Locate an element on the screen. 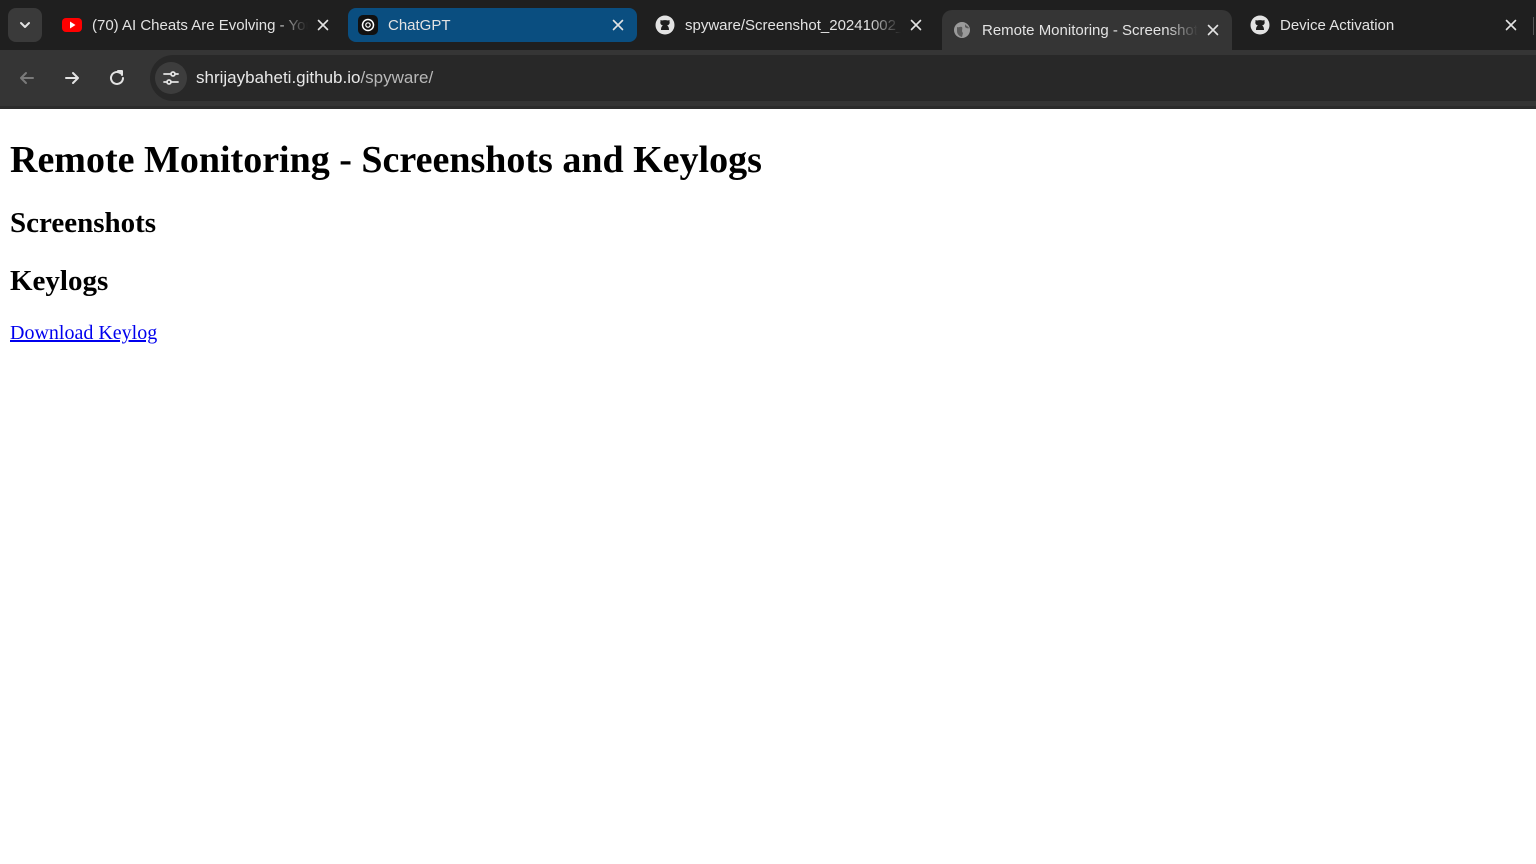 Image resolution: width=1536 pixels, height=864 pixels. arrow-right-icon is located at coordinates (72, 78).